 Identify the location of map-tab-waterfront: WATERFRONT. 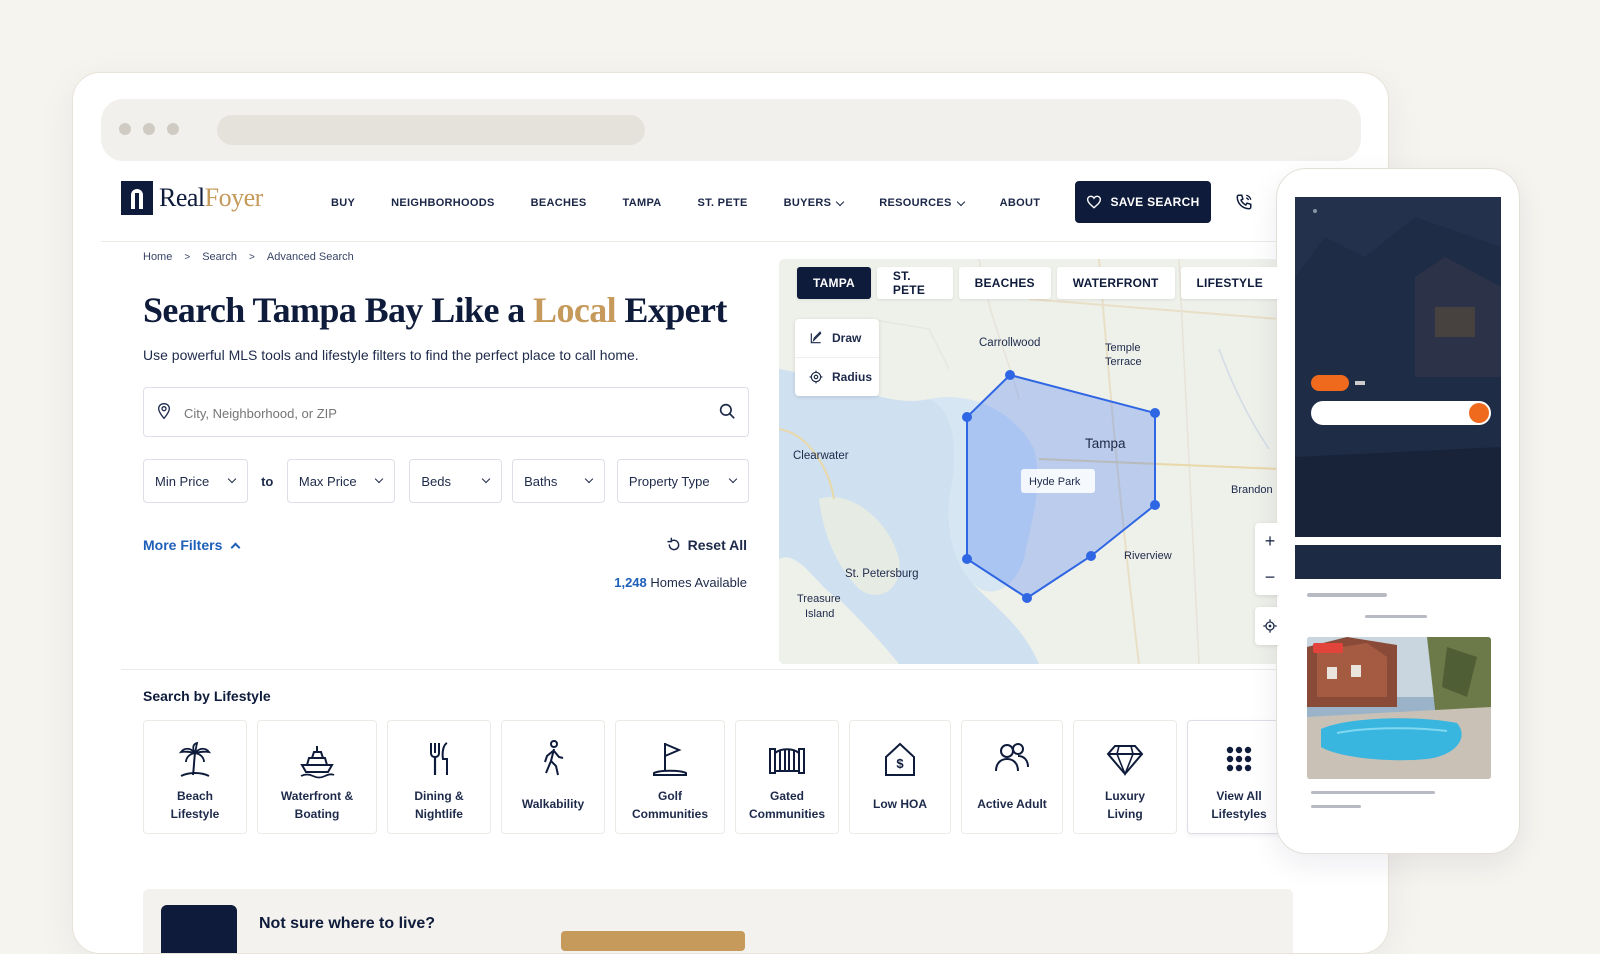
(1115, 283).